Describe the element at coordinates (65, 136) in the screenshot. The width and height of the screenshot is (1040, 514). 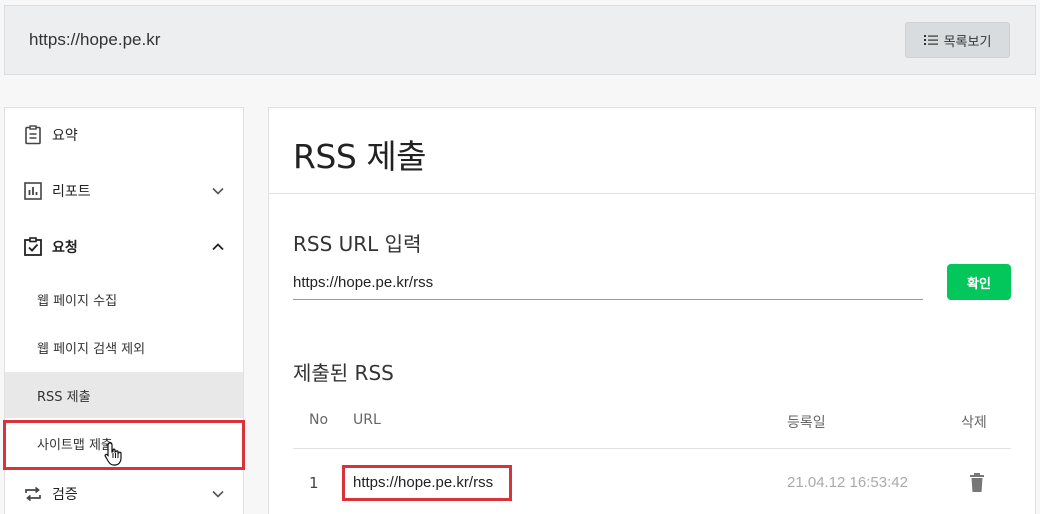
I see `sidebar-item-label: 요약` at that location.